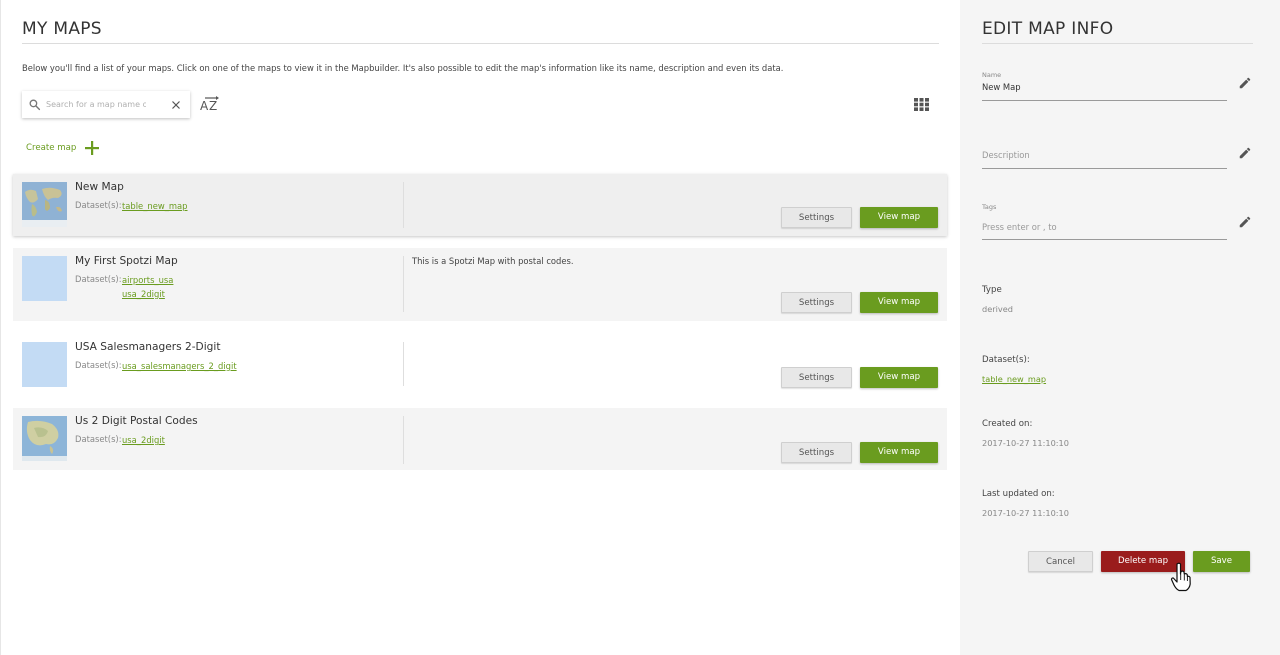  What do you see at coordinates (126, 261) in the screenshot?
I see `map-name: My First Spotzi Map` at bounding box center [126, 261].